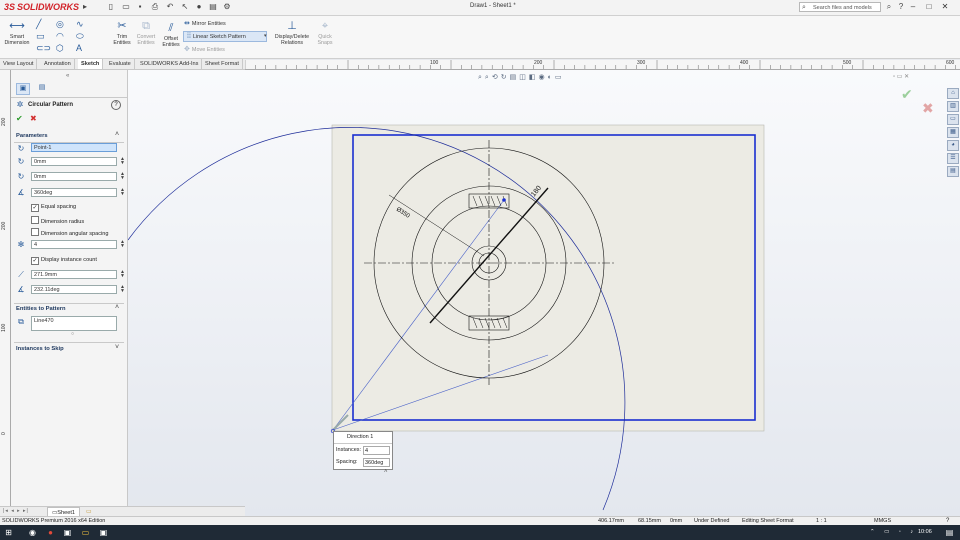 This screenshot has width=960, height=540. Describe the element at coordinates (103, 532) in the screenshot. I see `app-taskbar-icon: ▣` at that location.